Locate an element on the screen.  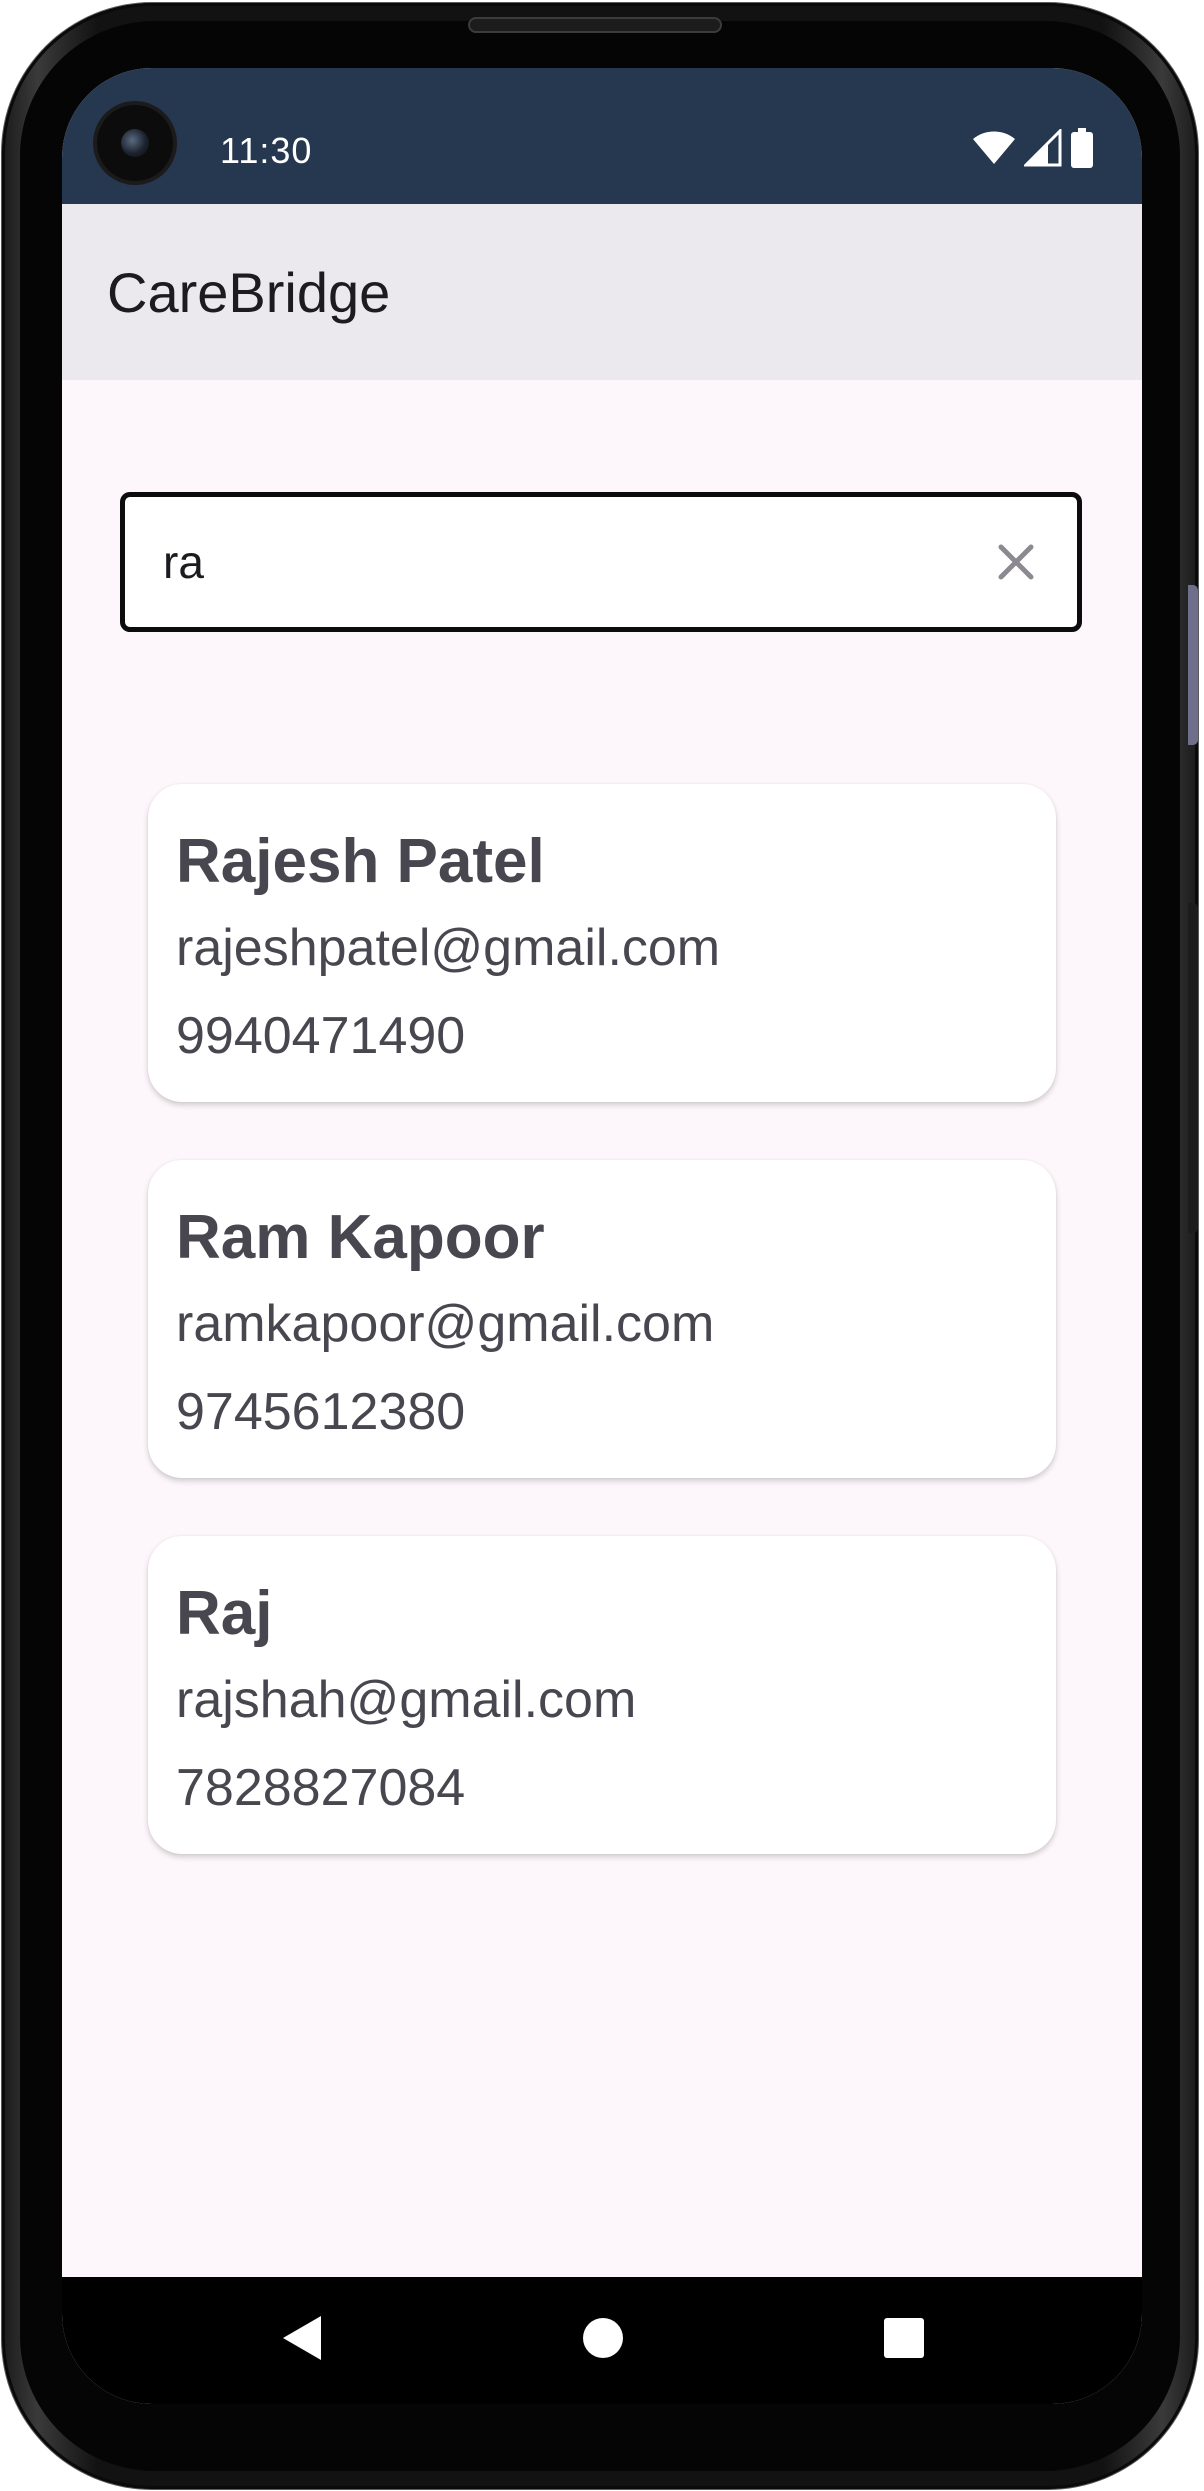
contact-phone: 9940471490 is located at coordinates (321, 1036).